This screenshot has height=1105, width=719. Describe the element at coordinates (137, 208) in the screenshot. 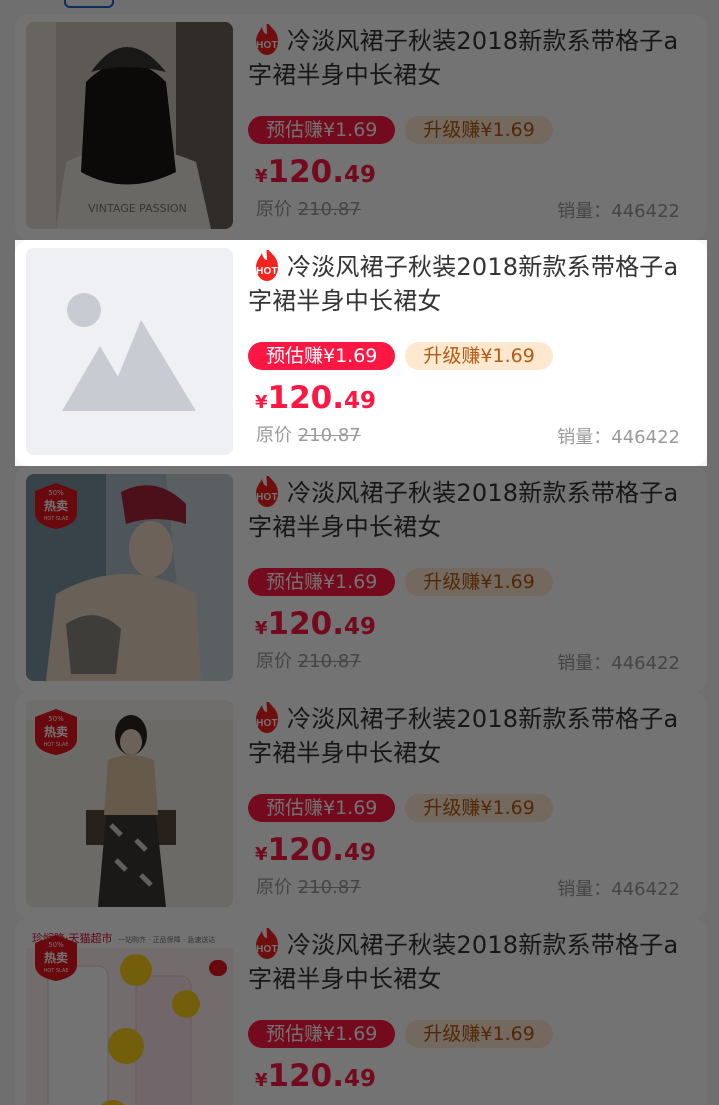

I see `svg-text: VINTAGE PASSION` at that location.